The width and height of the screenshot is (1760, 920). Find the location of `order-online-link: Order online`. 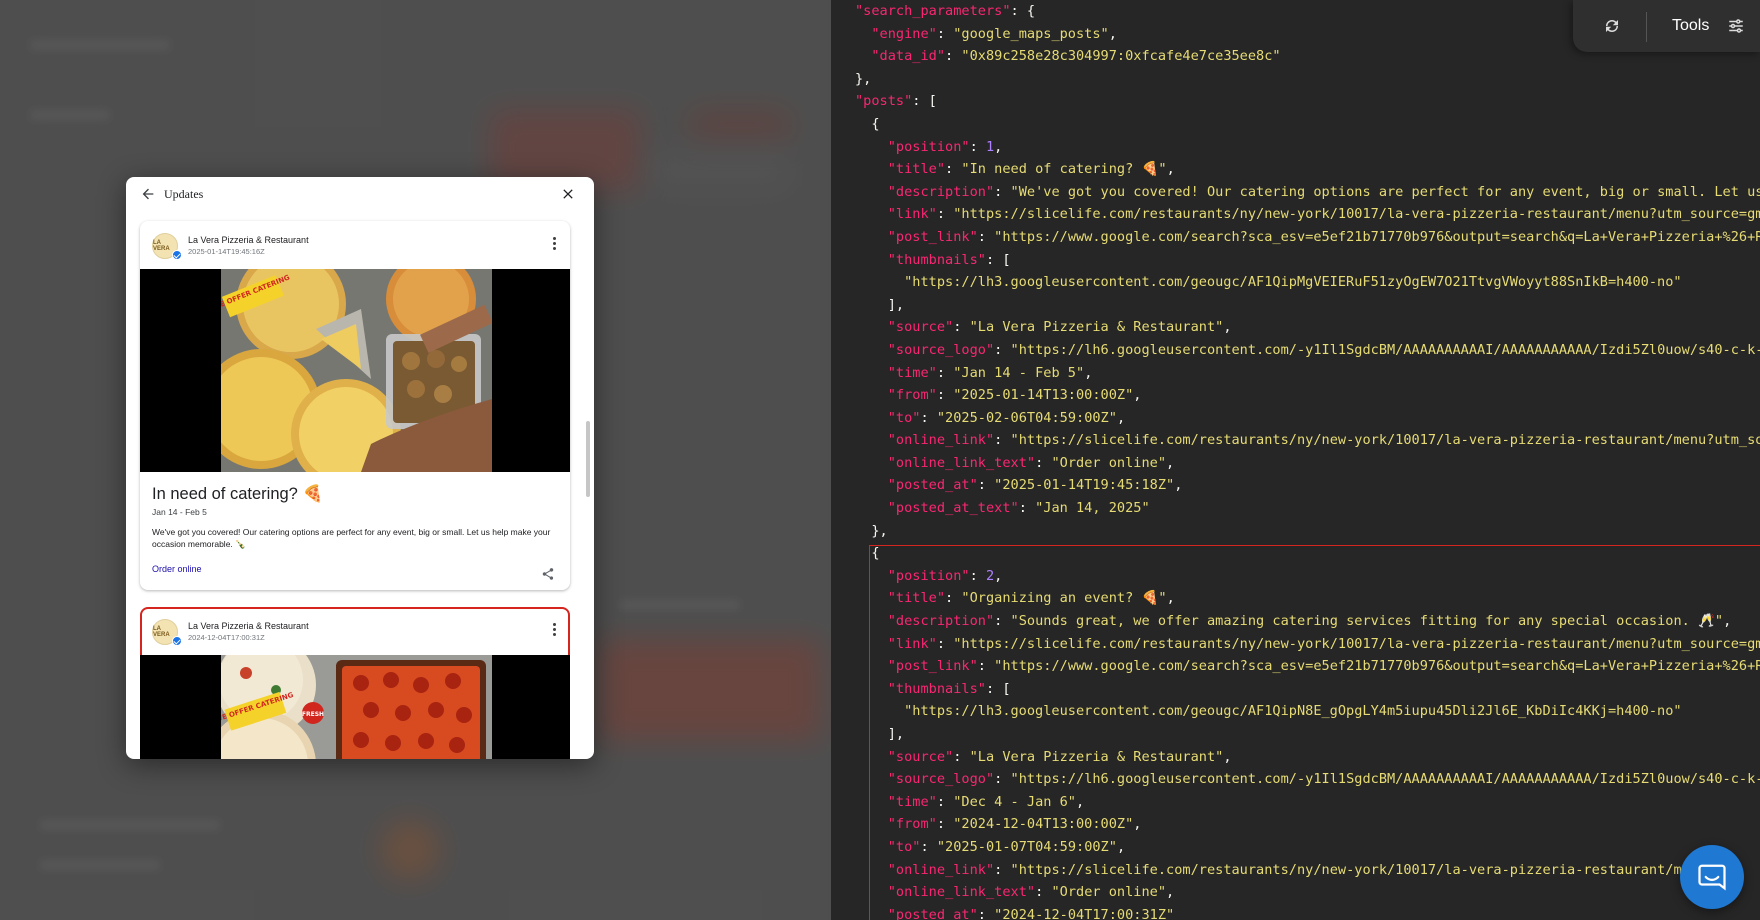

order-online-link: Order online is located at coordinates (177, 569).